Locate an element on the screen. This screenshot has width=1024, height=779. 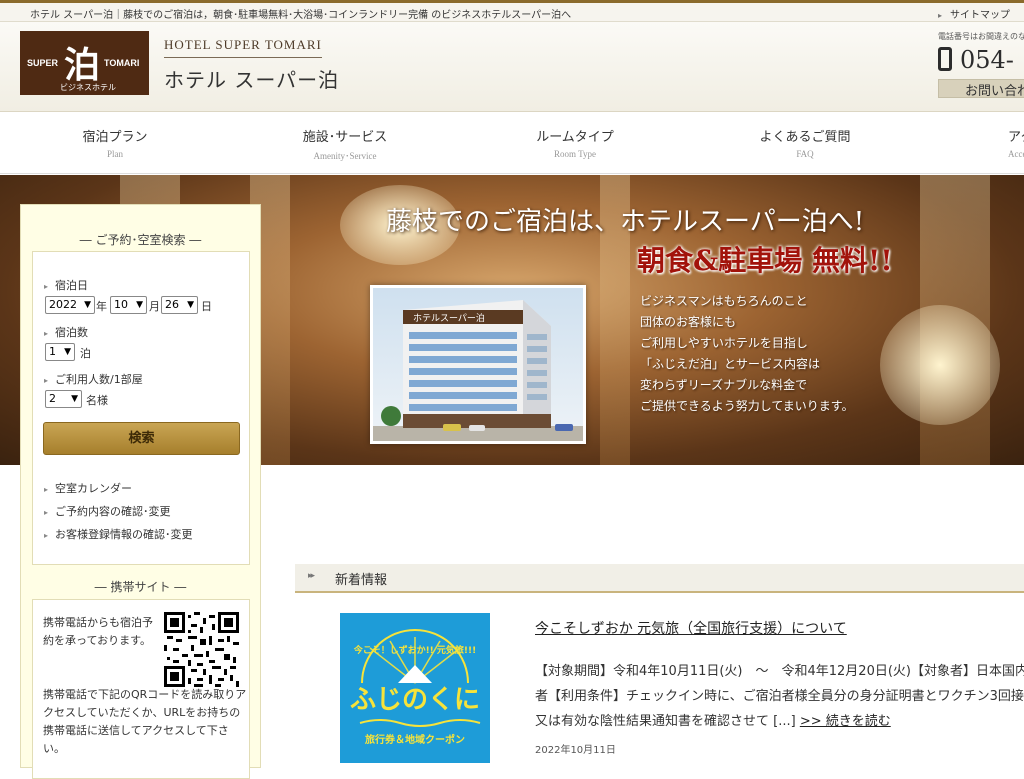
nav-item-room-type: ルームタイプ Room Type is located at coordinates (575, 143).